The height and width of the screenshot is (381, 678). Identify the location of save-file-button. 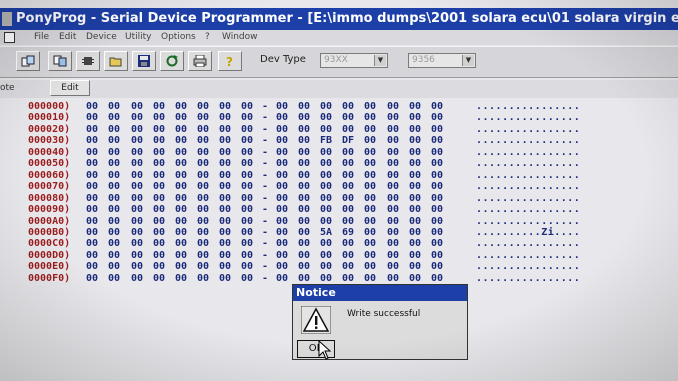
(144, 61).